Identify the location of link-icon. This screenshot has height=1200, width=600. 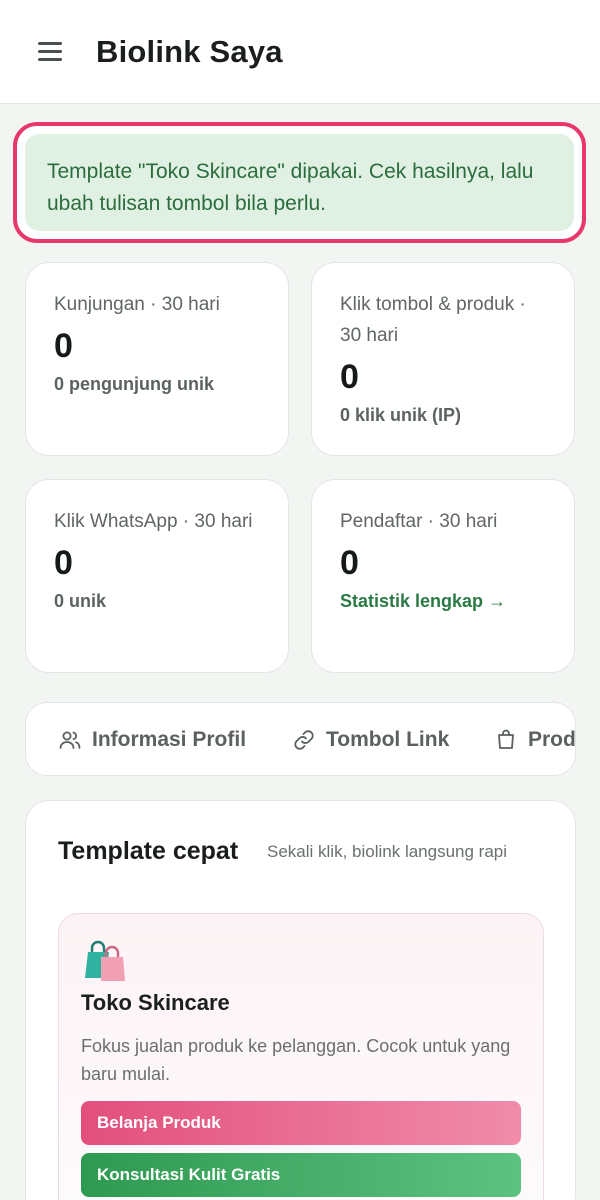
(304, 740).